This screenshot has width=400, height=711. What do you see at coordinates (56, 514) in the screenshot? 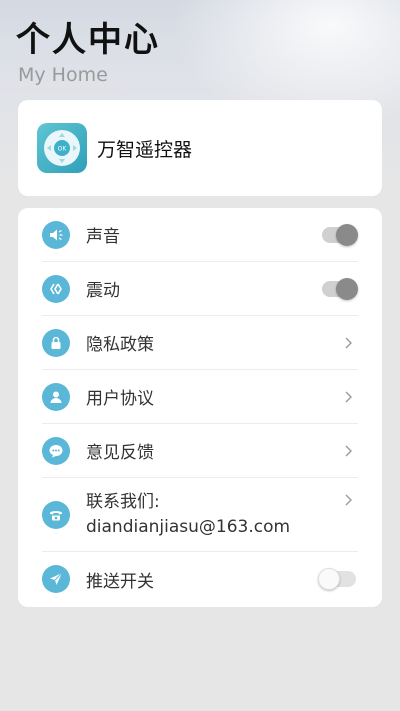
I see `phone-icon` at bounding box center [56, 514].